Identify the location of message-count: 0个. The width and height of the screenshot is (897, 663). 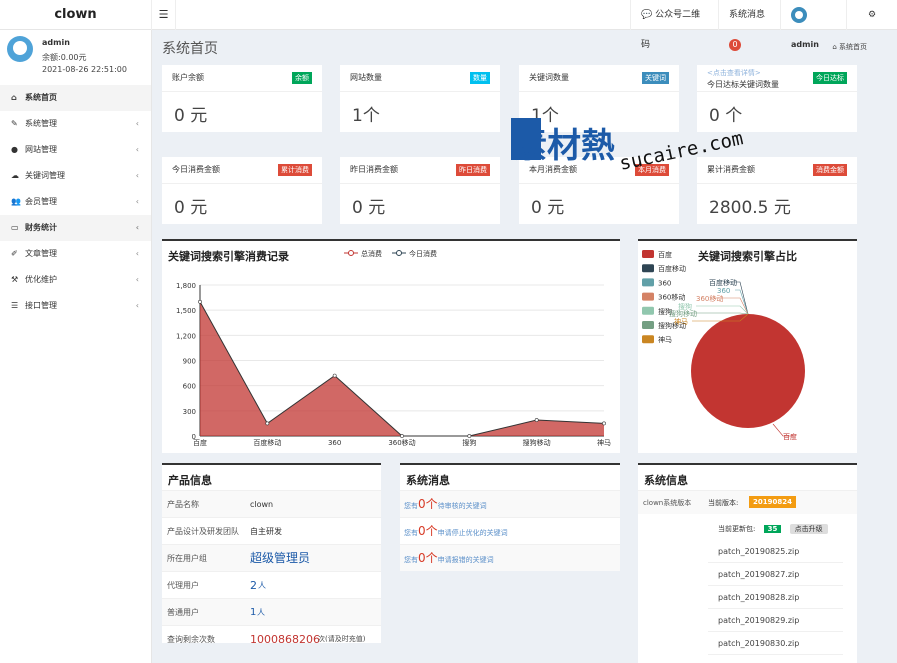
(428, 504).